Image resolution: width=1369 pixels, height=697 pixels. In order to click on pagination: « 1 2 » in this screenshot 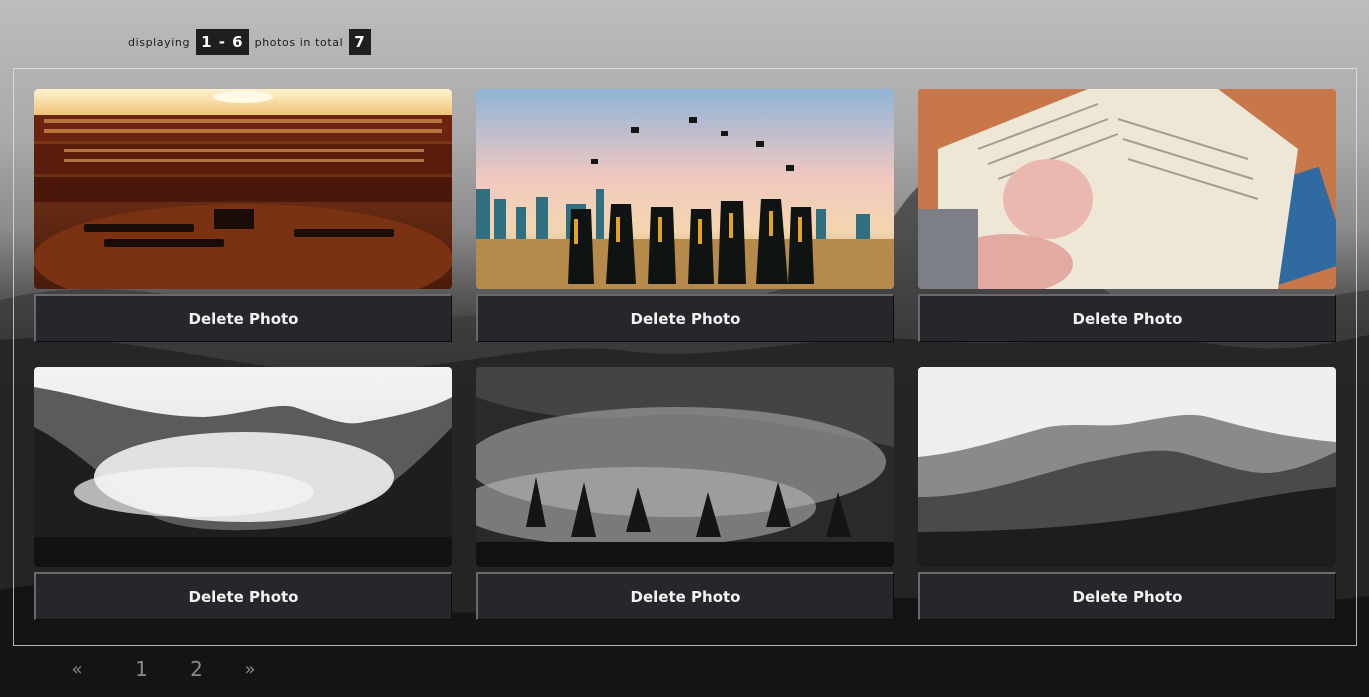, I will do `click(168, 669)`.